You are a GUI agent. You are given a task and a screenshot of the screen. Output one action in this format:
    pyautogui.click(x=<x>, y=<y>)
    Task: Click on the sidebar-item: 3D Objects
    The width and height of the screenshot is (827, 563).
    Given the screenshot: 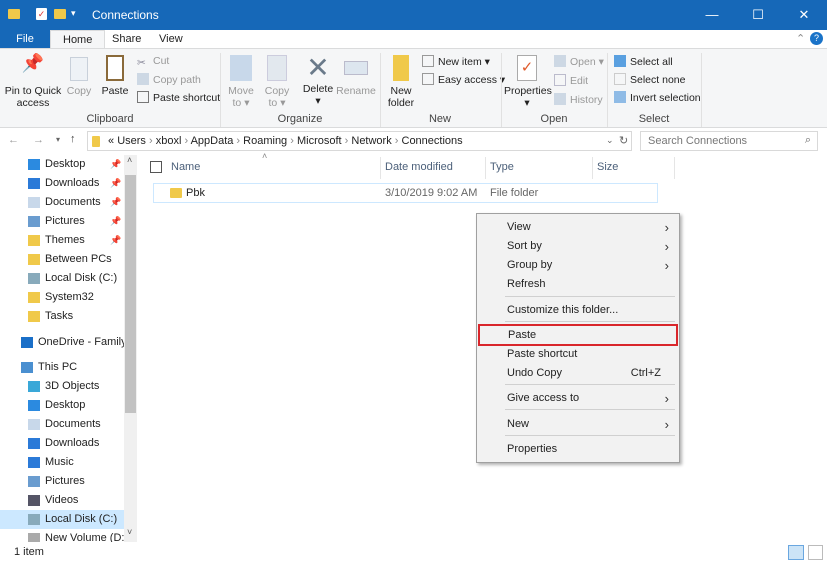 What is the action you would take?
    pyautogui.click(x=62, y=386)
    